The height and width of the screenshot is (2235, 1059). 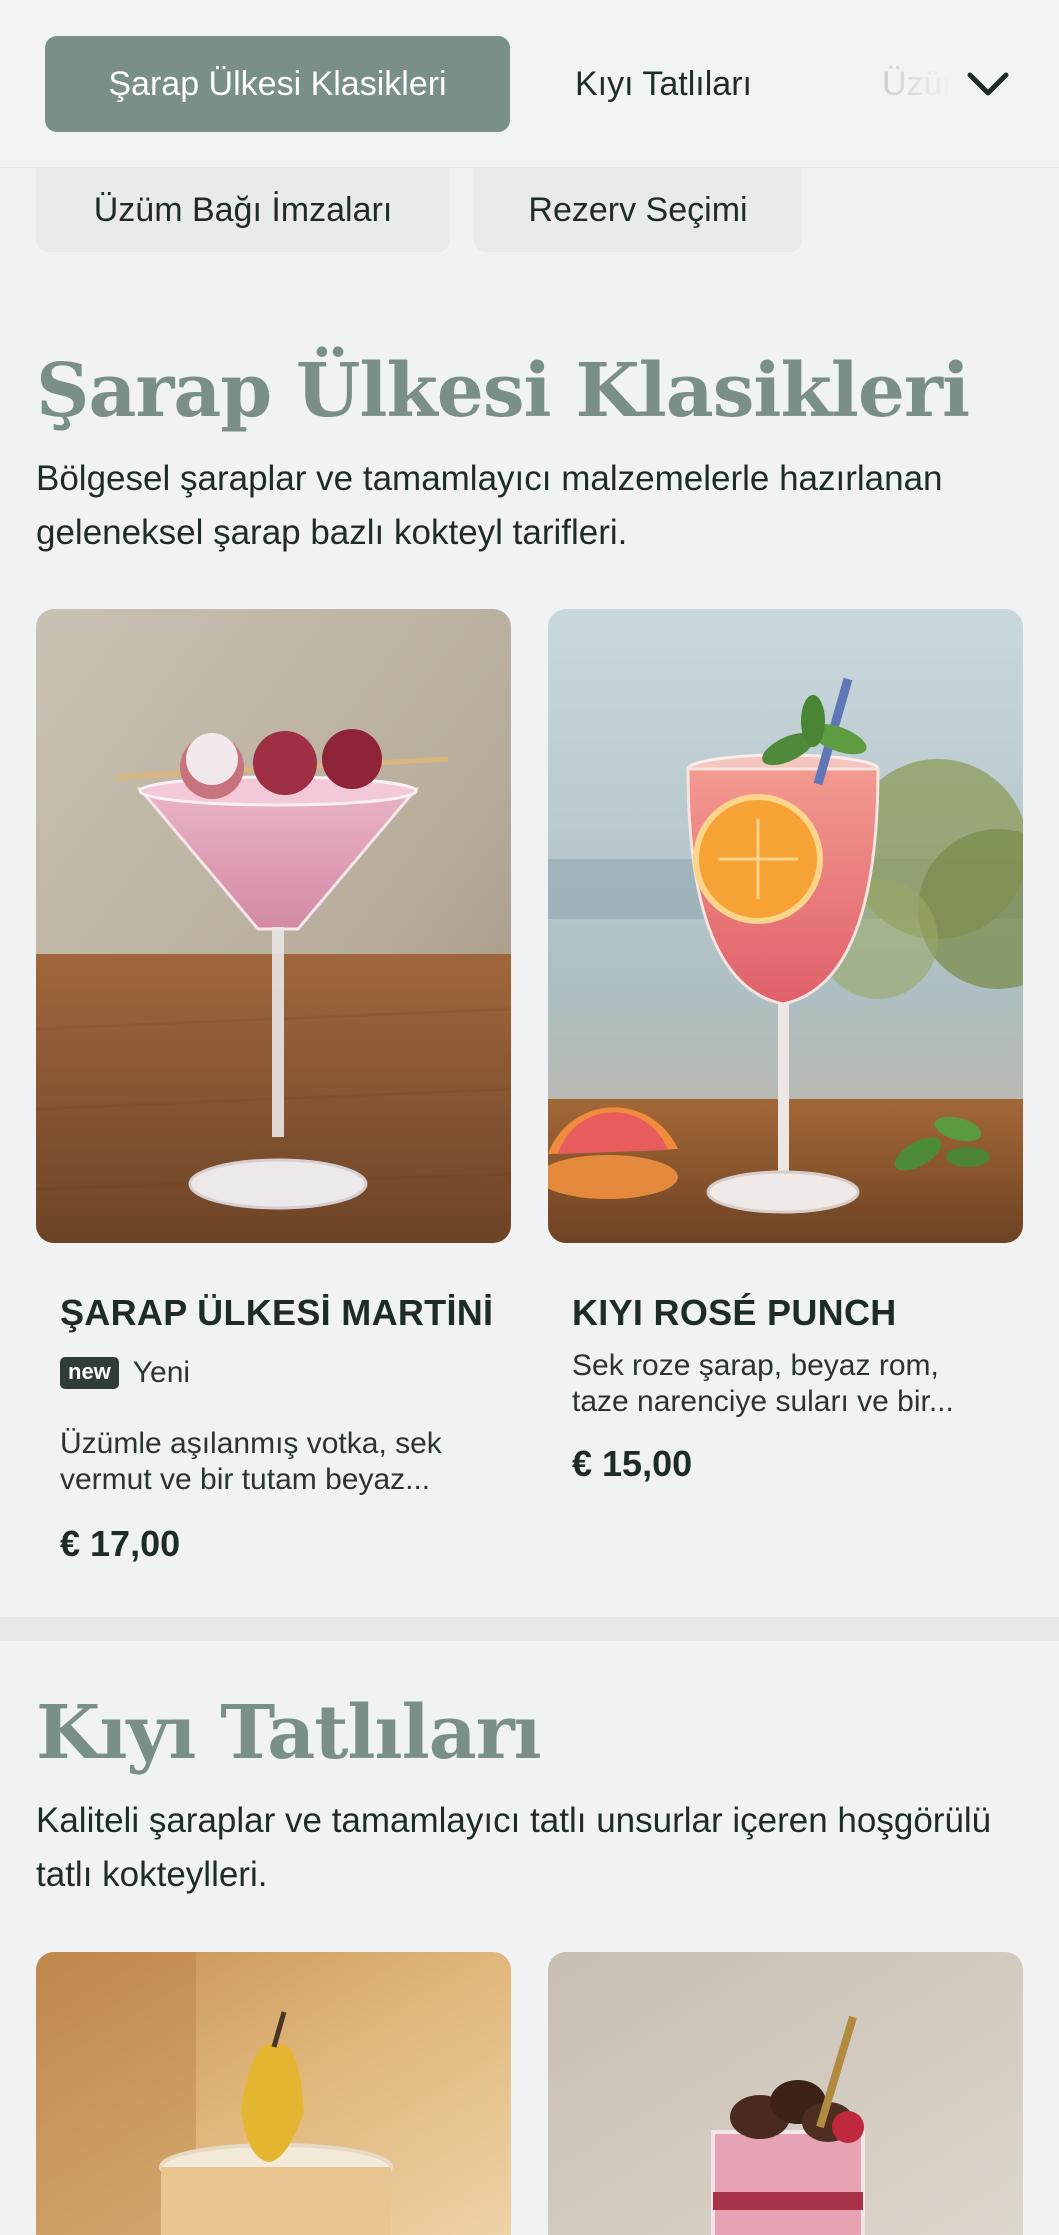 I want to click on item-price: € 17,00, so click(x=120, y=1543).